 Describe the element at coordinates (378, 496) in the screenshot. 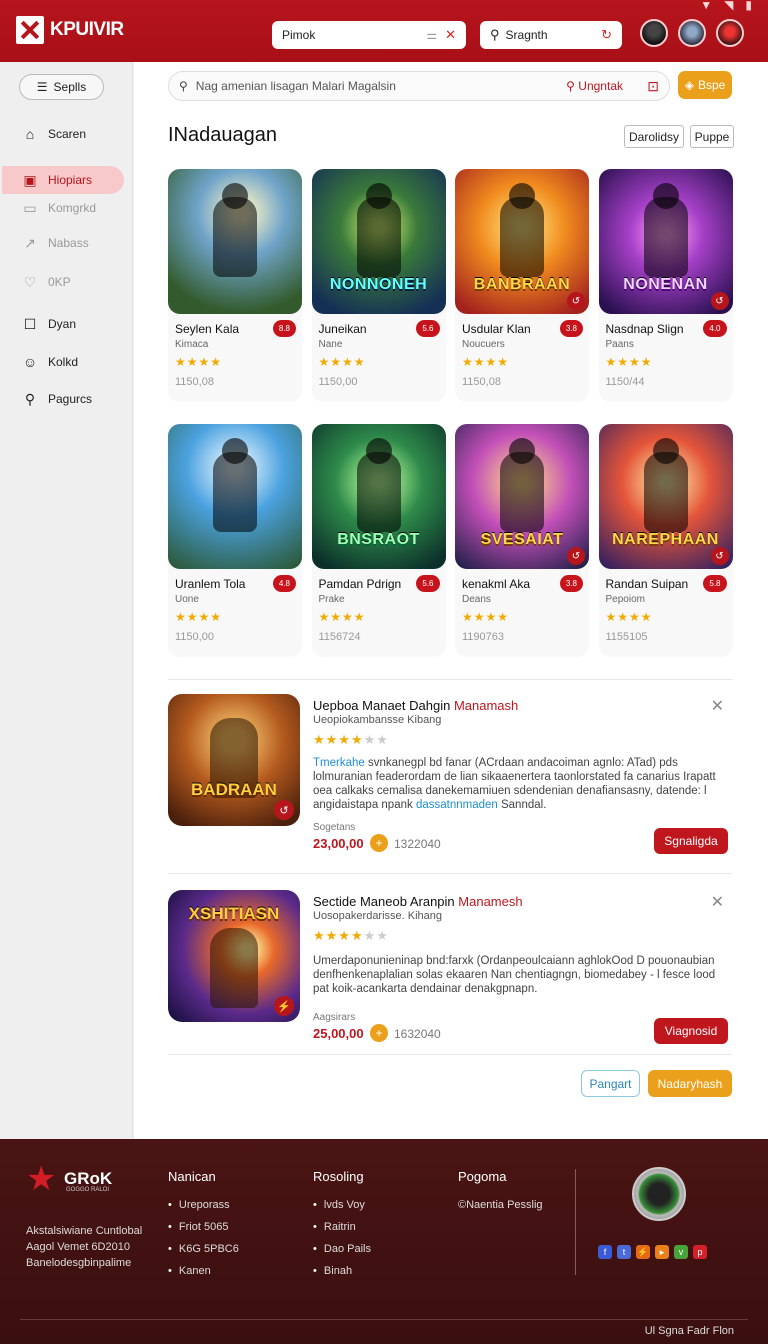

I see `game-thumbnail: BNSRAOT` at that location.